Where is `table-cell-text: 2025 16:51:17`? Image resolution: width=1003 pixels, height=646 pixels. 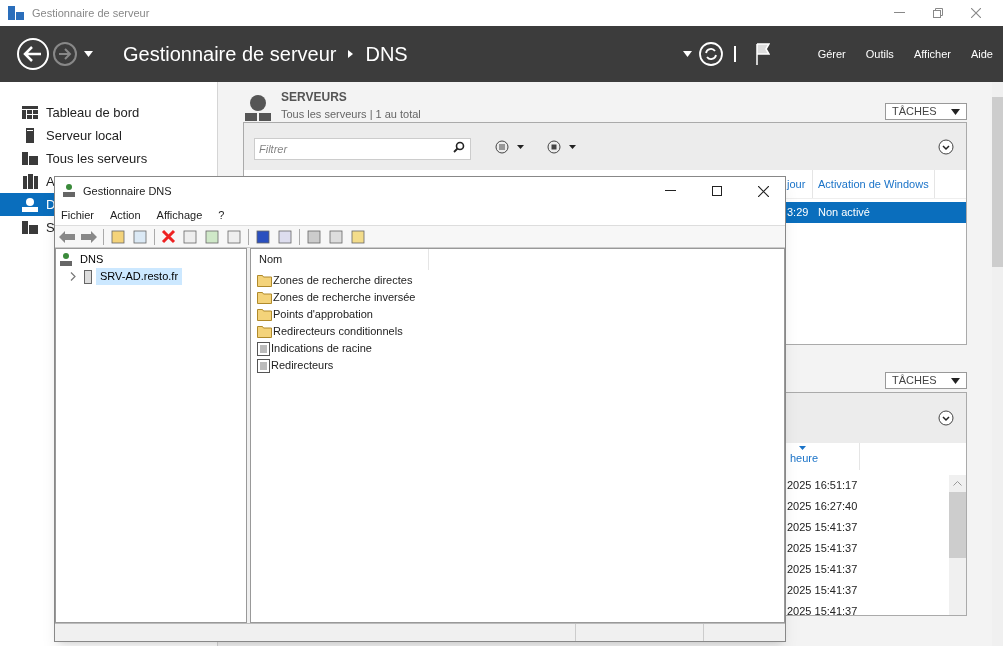 table-cell-text: 2025 16:51:17 is located at coordinates (823, 485).